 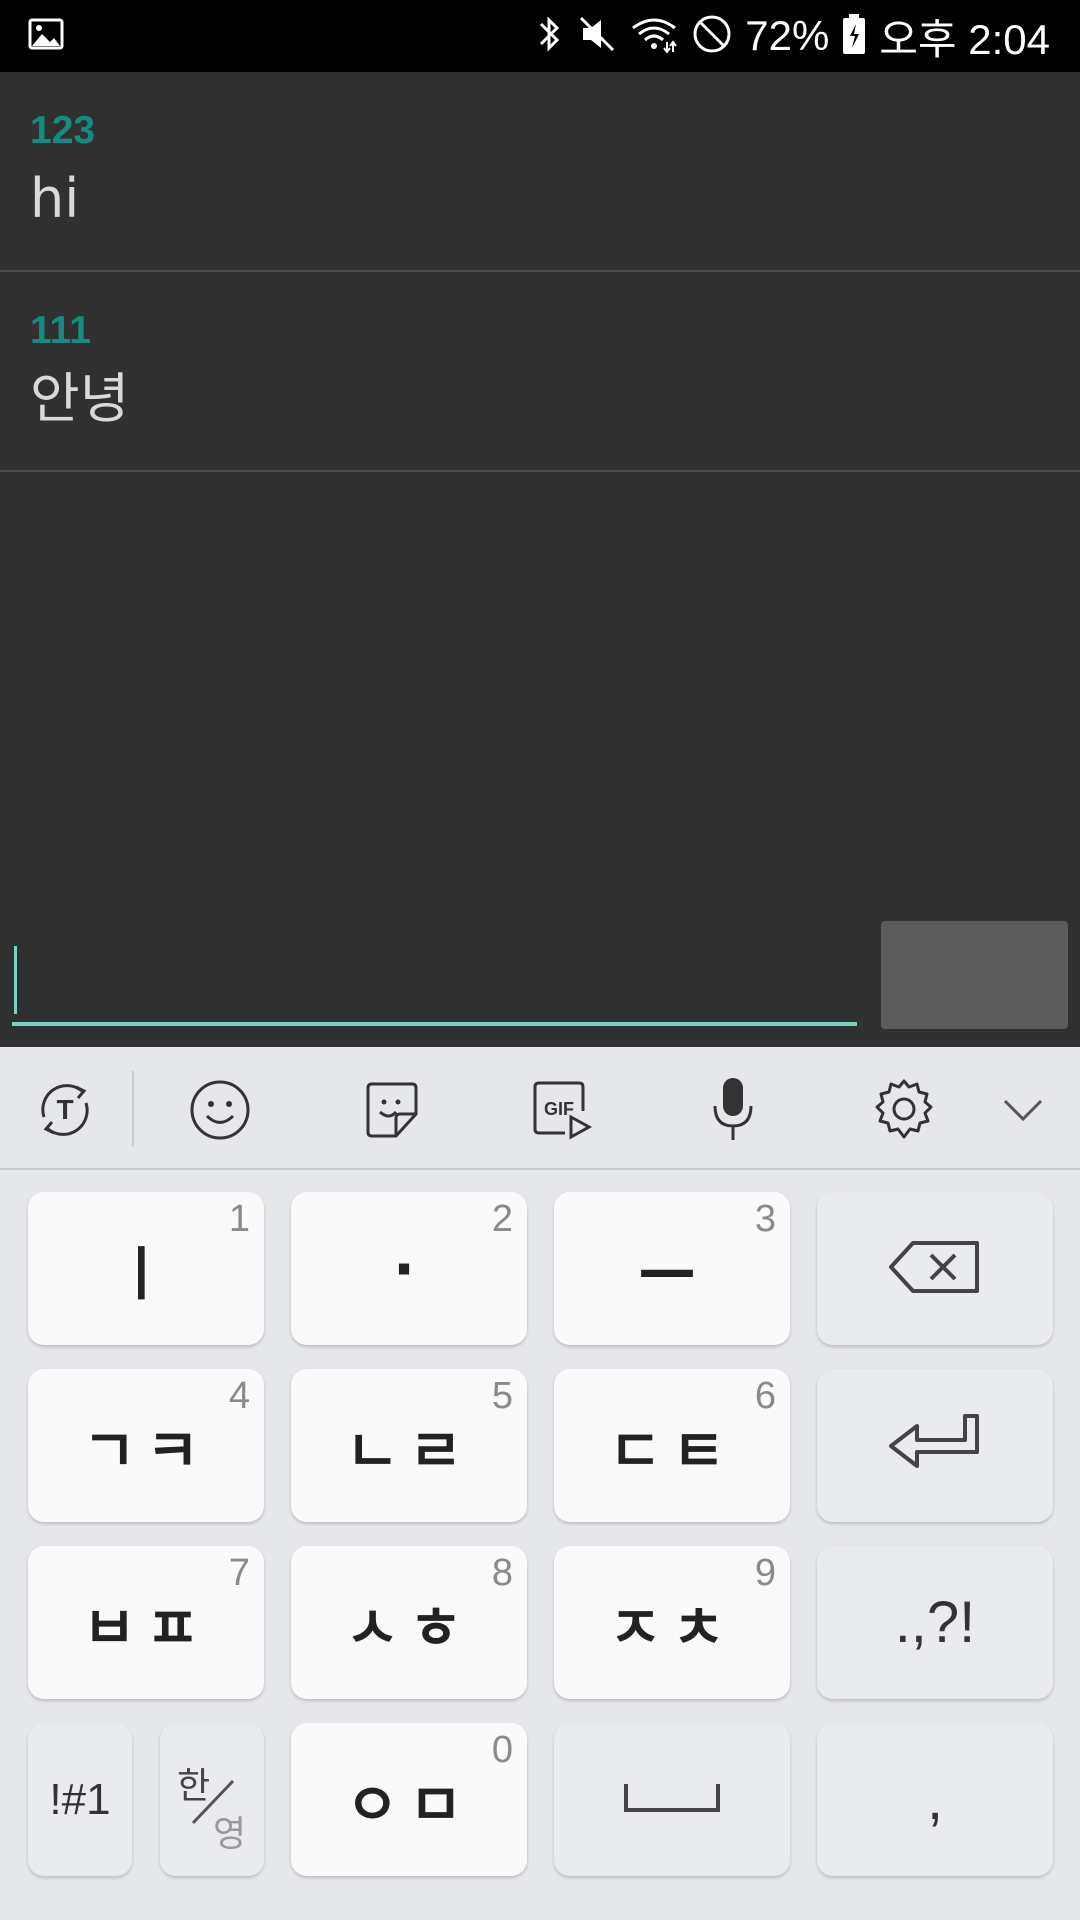 I want to click on clock: 오후 2:04, so click(x=964, y=39).